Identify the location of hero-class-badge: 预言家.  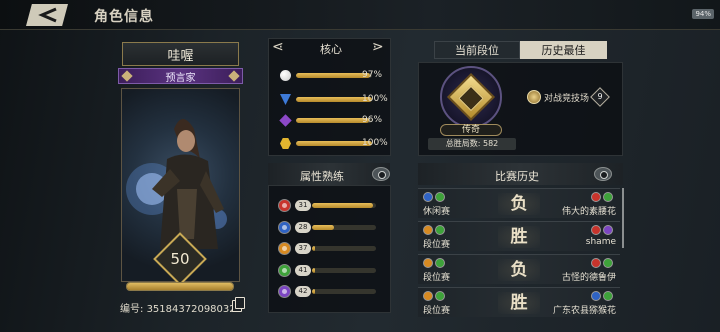
(180, 76).